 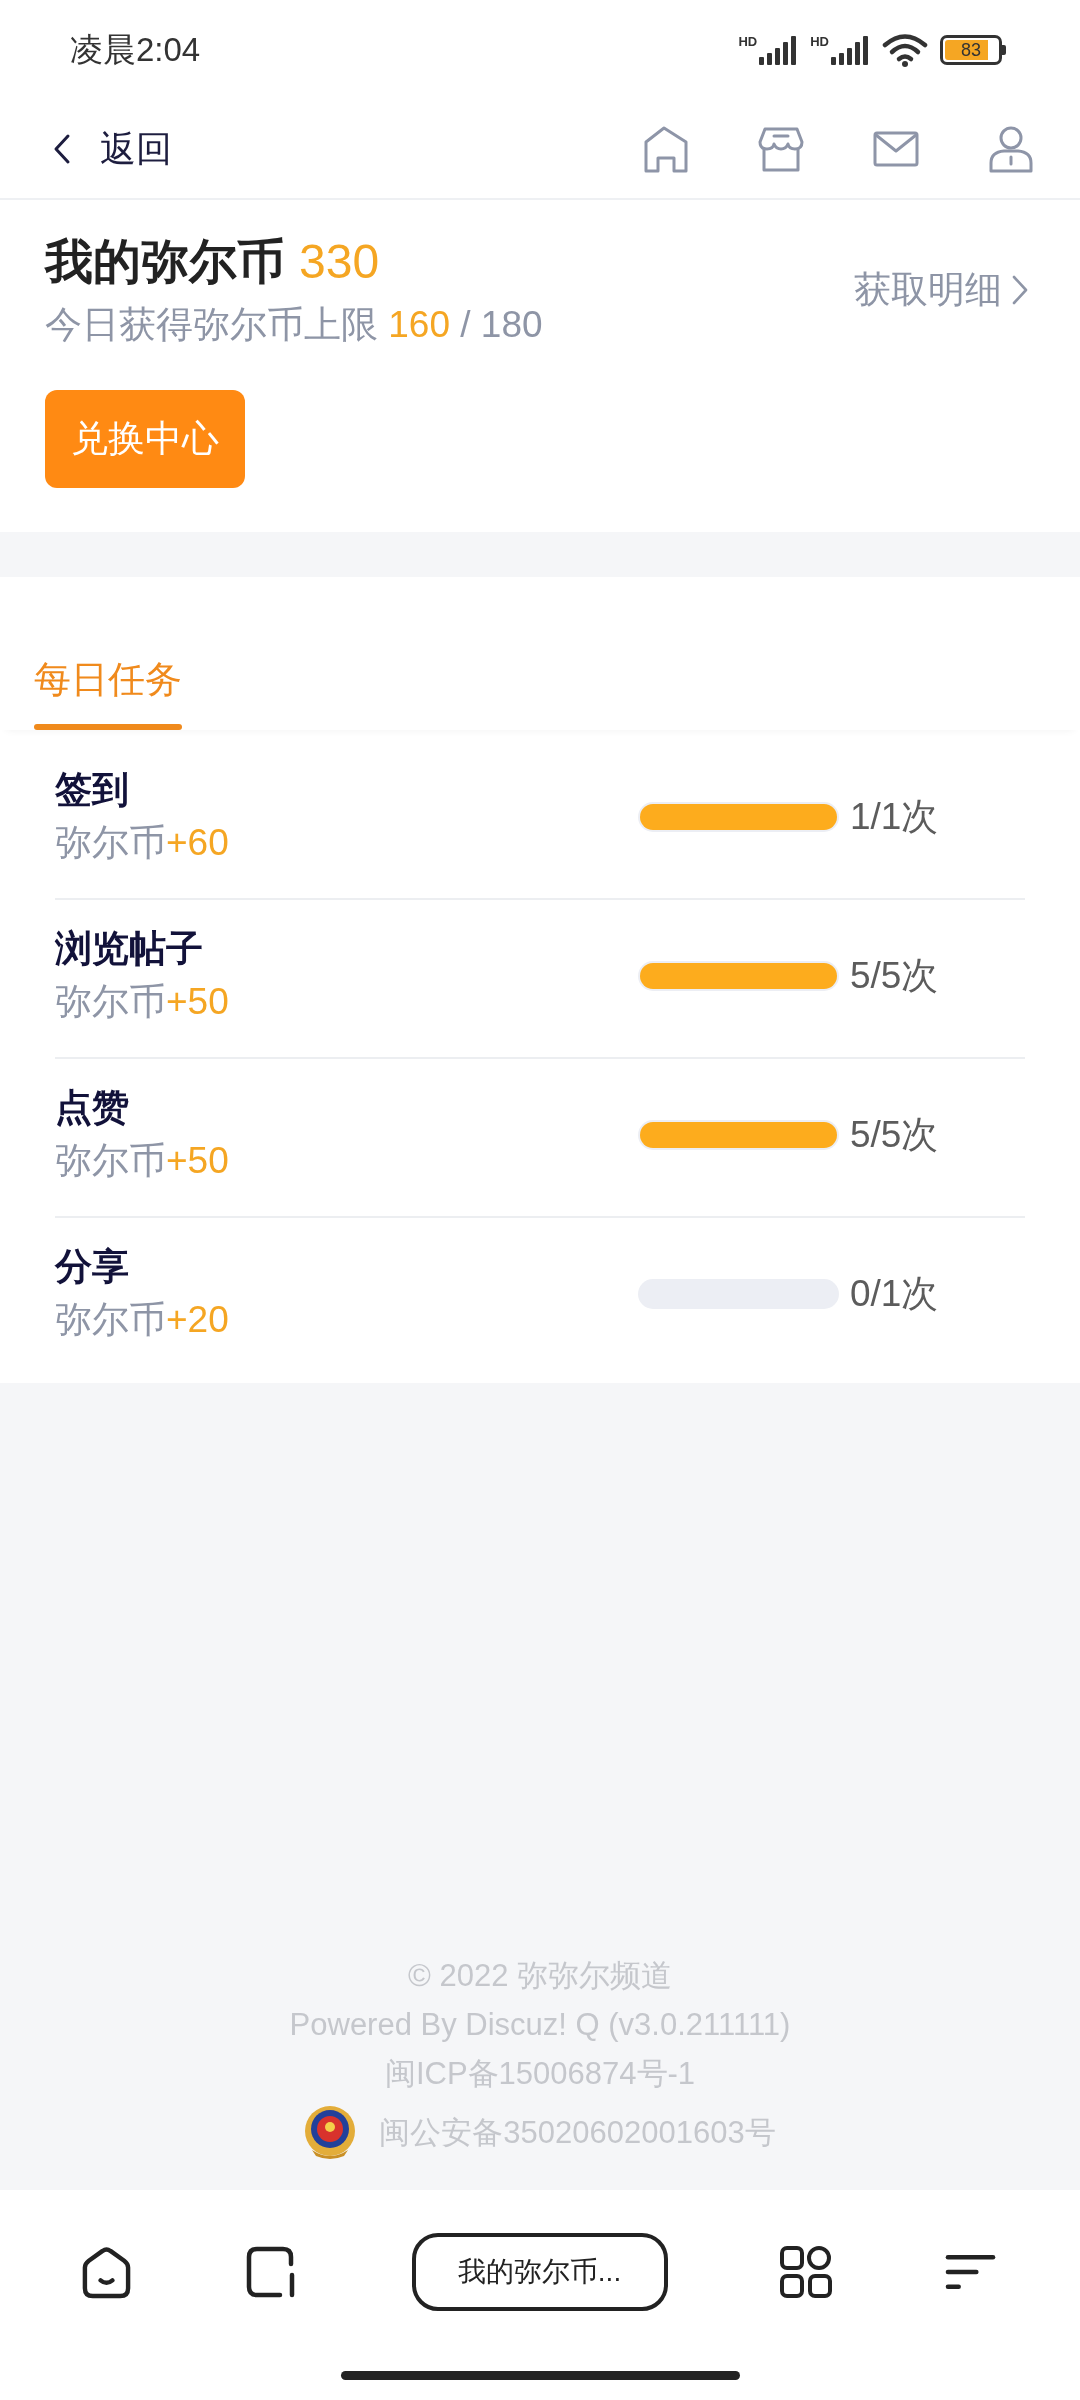 What do you see at coordinates (970, 2272) in the screenshot?
I see `menu-icon` at bounding box center [970, 2272].